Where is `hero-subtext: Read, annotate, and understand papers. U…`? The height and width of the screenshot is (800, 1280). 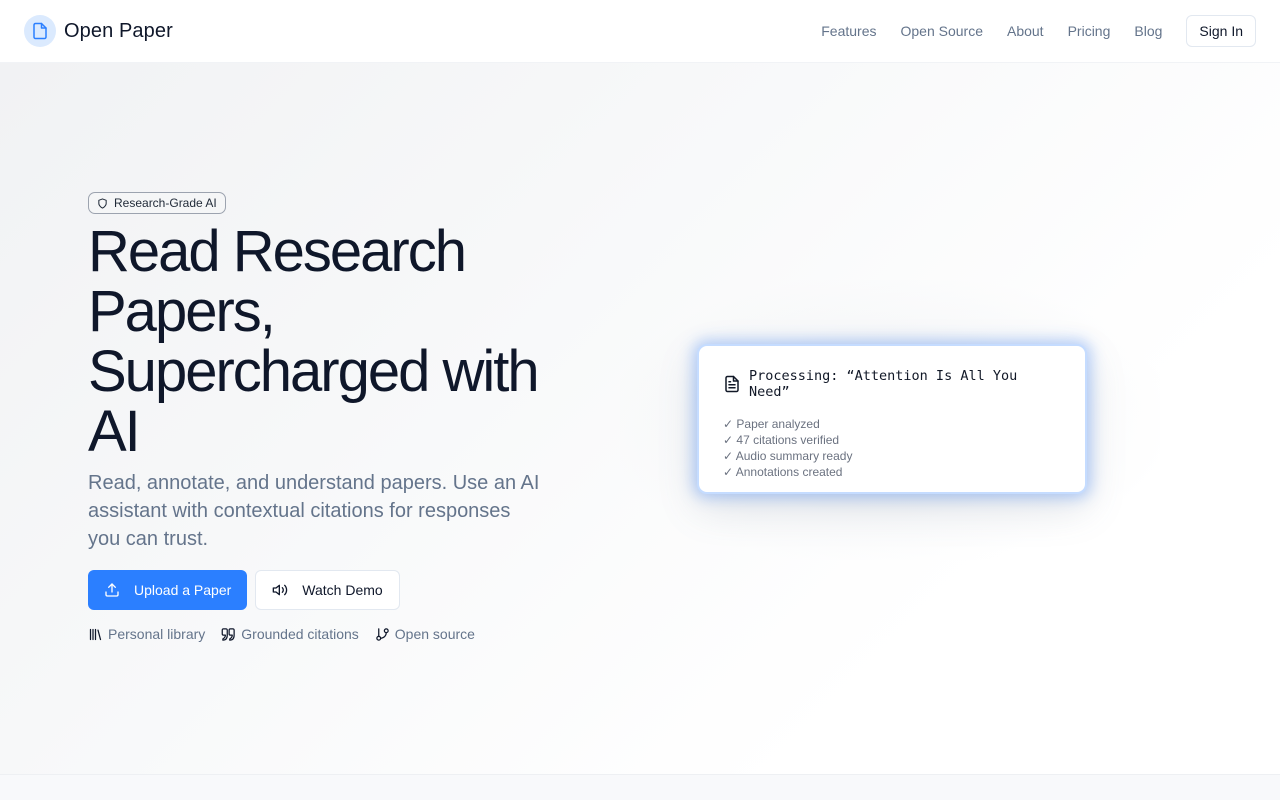 hero-subtext: Read, annotate, and understand papers. U… is located at coordinates (314, 511).